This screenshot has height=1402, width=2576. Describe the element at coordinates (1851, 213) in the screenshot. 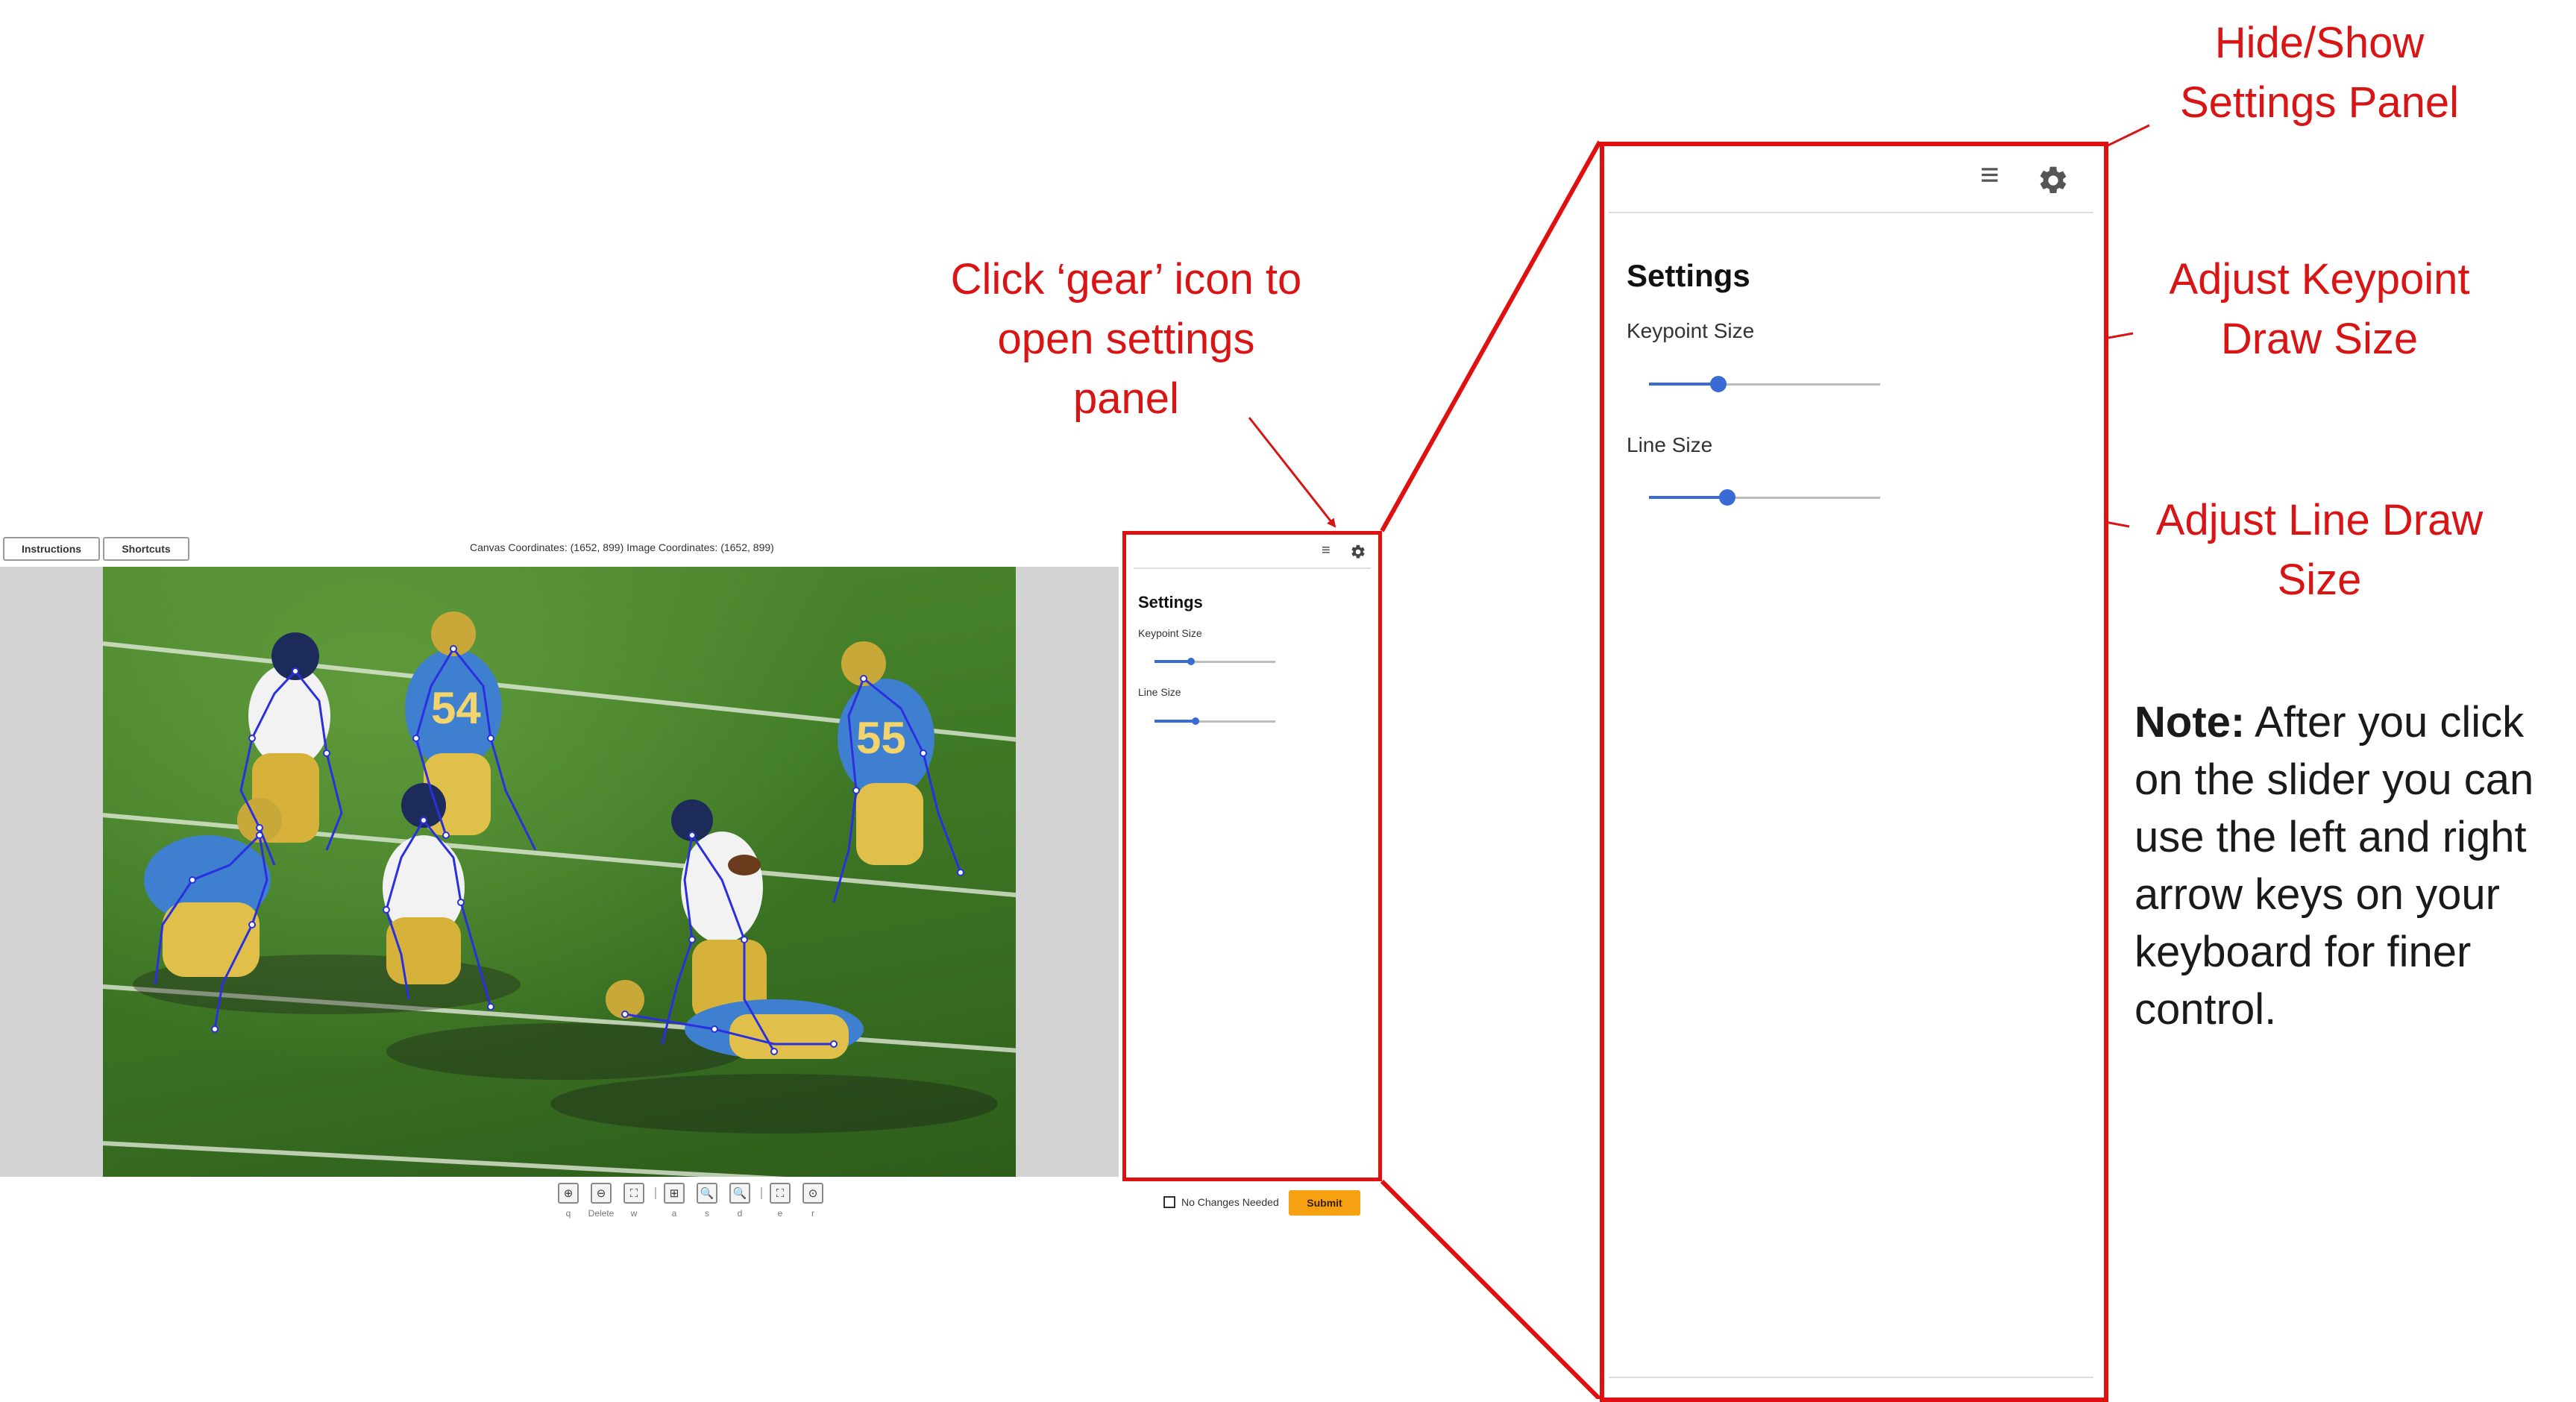

I see `panel-divider-zoomed` at that location.